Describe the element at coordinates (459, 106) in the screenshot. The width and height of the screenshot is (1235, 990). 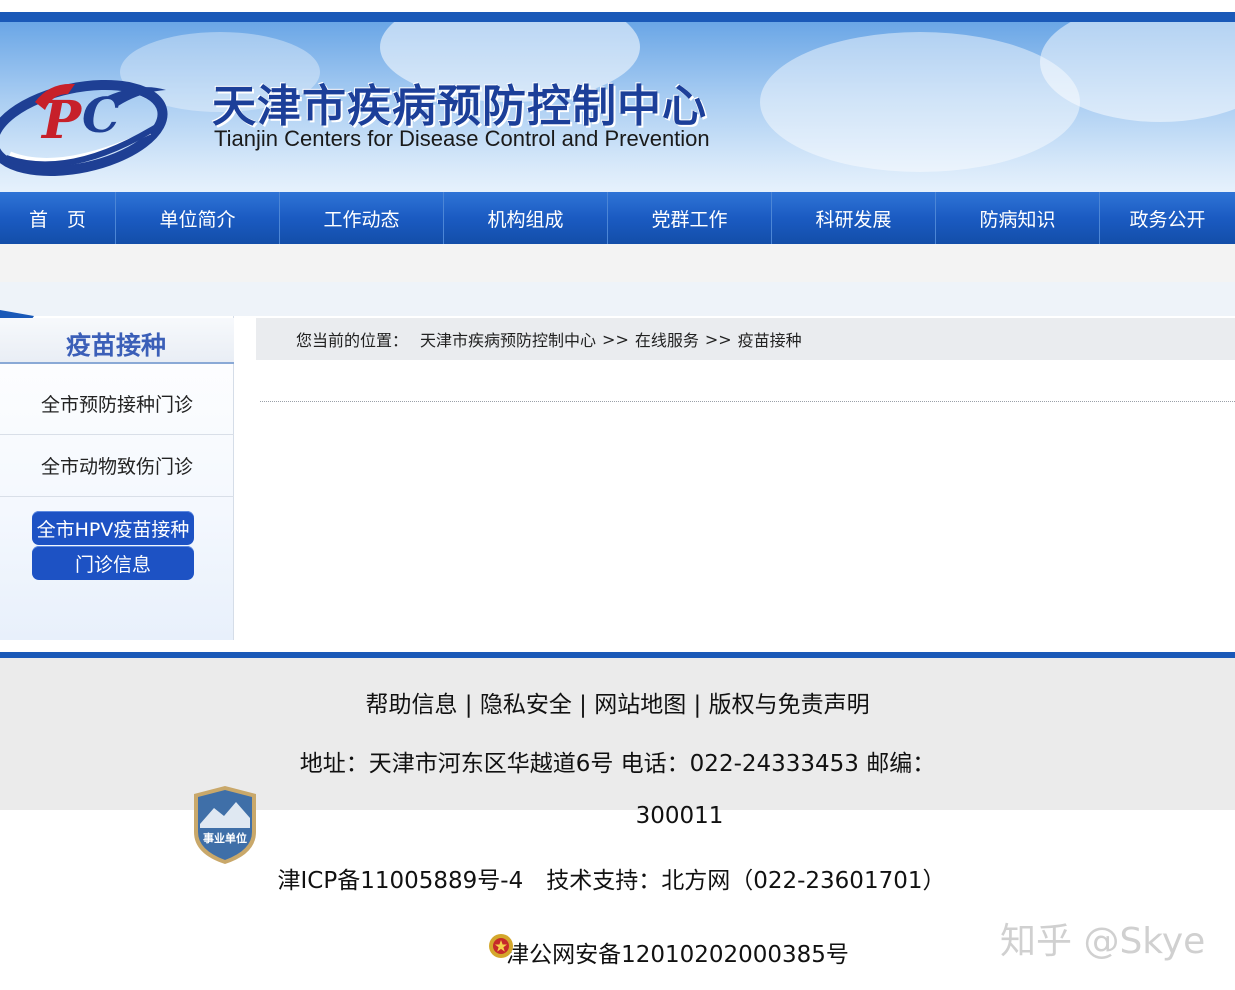
I see `site-title: 天津市疾病预防控制中心` at that location.